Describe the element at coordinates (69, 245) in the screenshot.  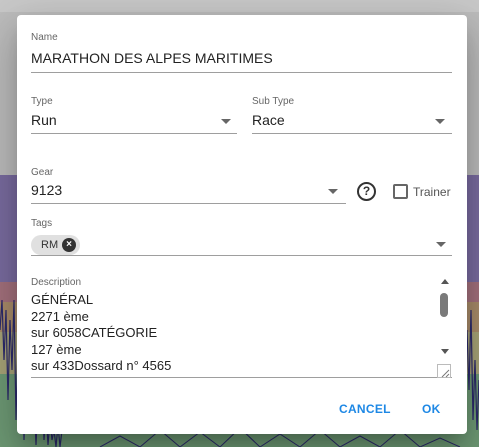
I see `close-circle-icon: ×` at that location.